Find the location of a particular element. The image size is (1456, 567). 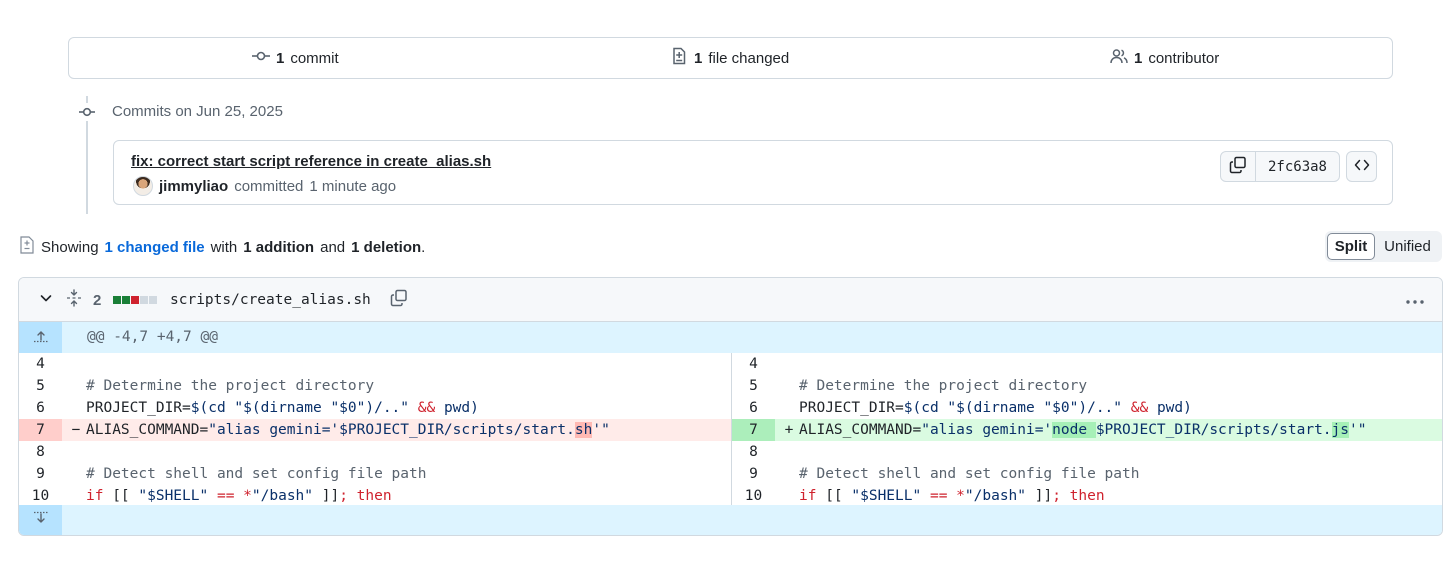

copy-sha-button is located at coordinates (1238, 166).